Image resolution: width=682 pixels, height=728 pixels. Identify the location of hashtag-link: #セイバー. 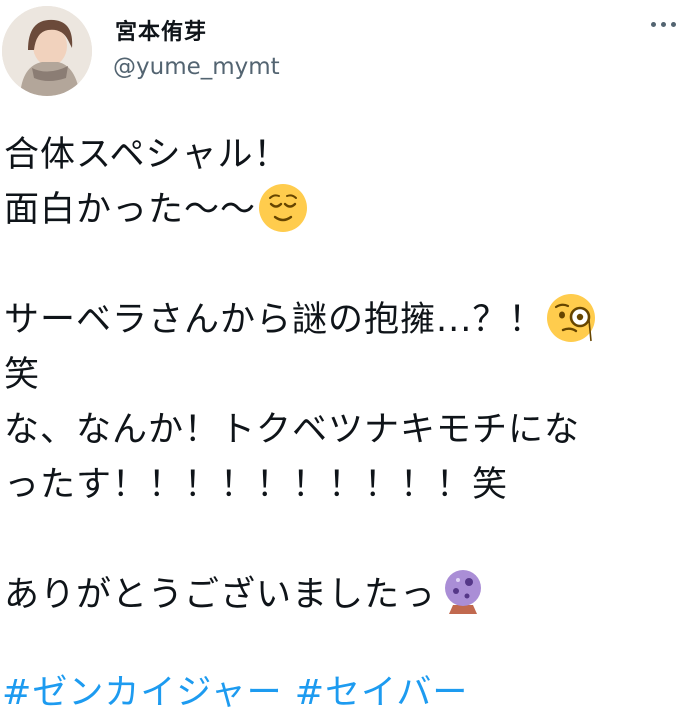
(382, 693).